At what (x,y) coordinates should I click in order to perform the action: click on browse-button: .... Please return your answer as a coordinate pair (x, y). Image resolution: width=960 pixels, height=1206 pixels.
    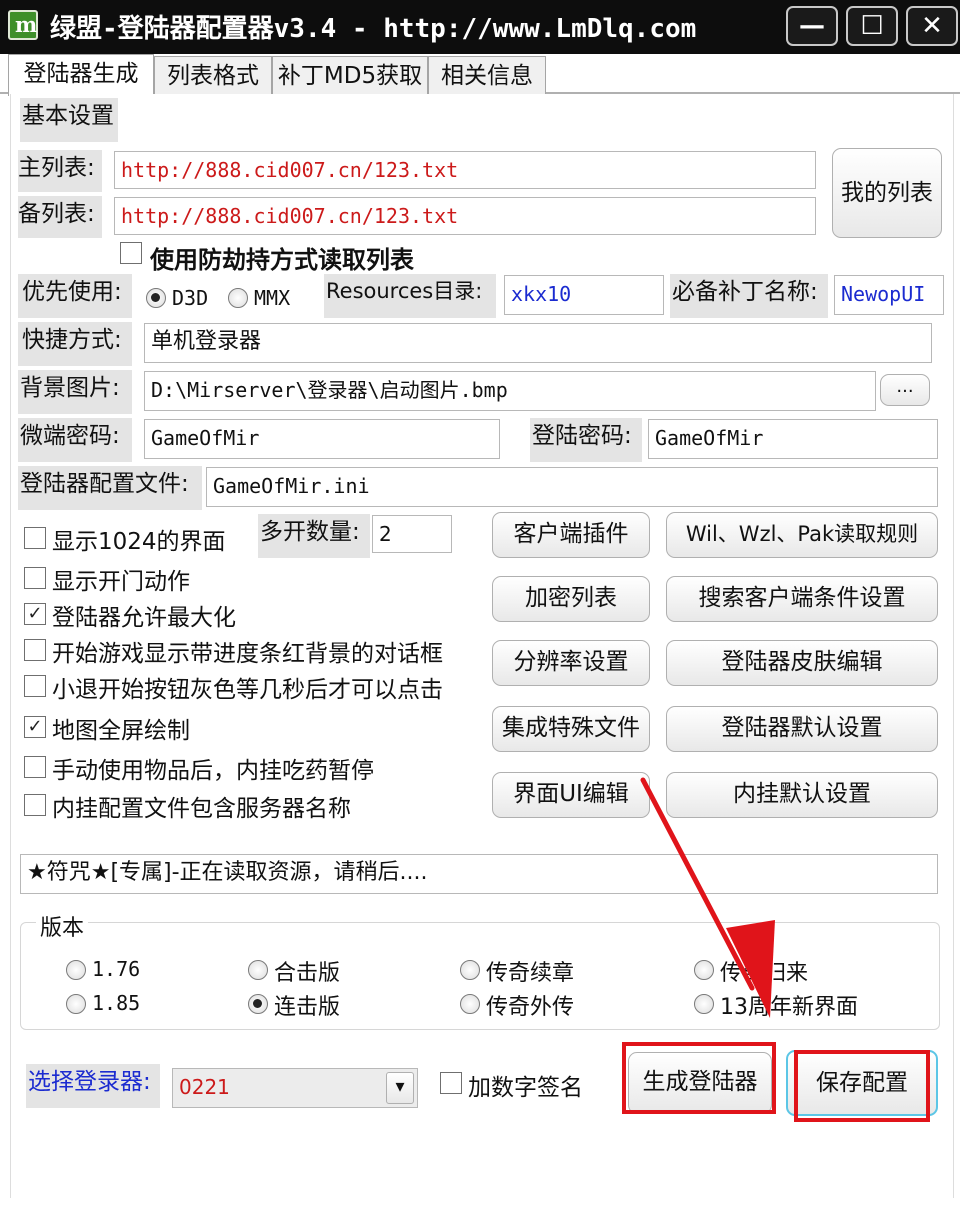
    Looking at the image, I should click on (905, 390).